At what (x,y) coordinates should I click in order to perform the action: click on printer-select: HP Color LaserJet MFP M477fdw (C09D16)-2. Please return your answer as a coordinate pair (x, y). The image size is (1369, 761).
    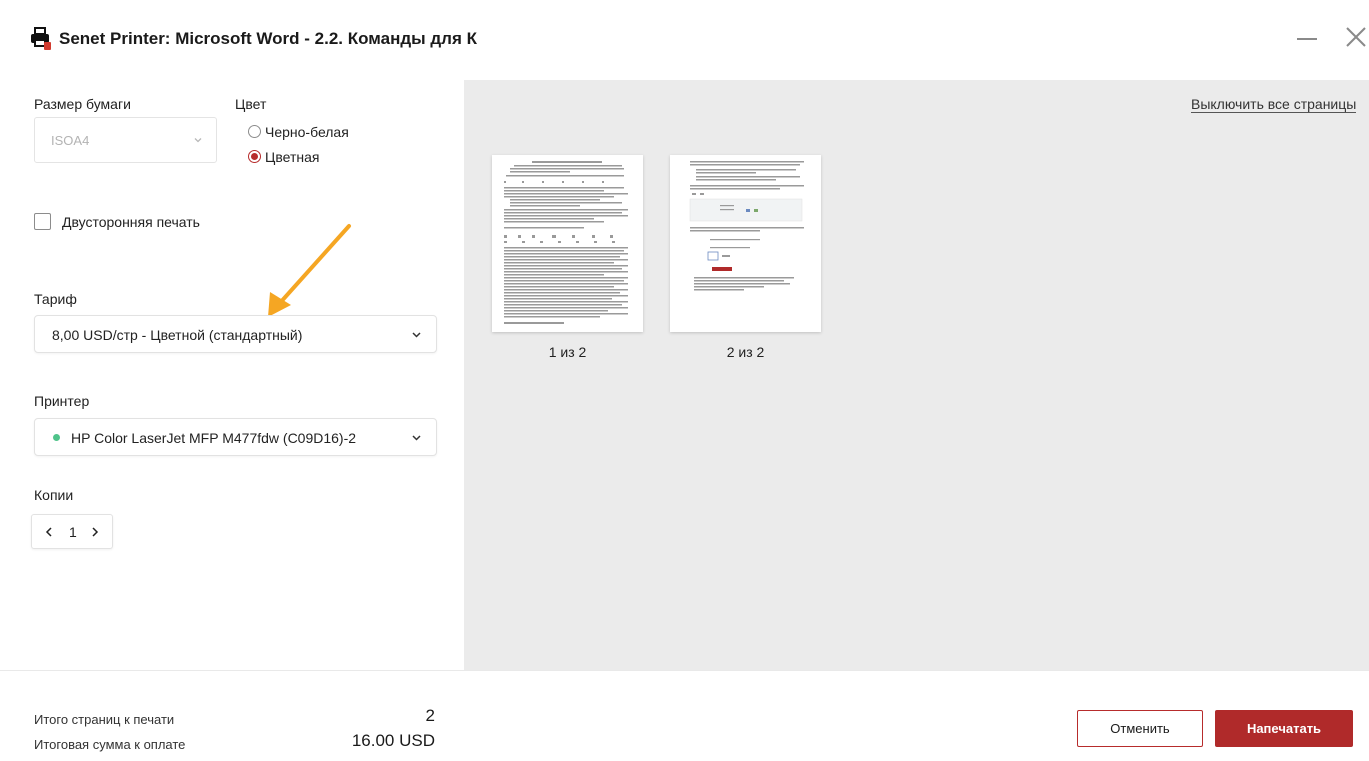
    Looking at the image, I should click on (235, 437).